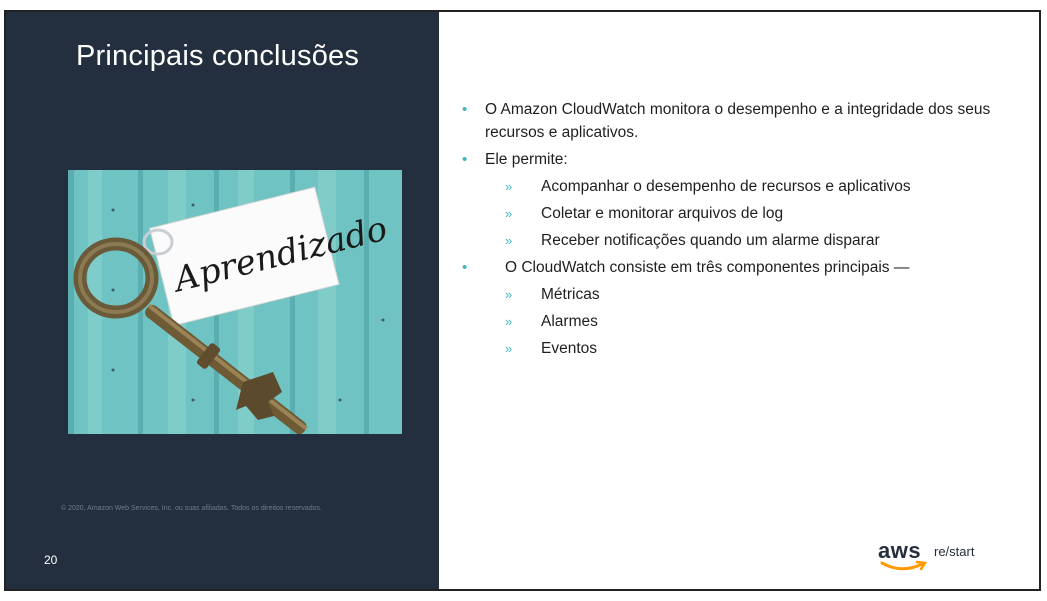  I want to click on sub-bullet-item: » Métricas, so click(746, 294).